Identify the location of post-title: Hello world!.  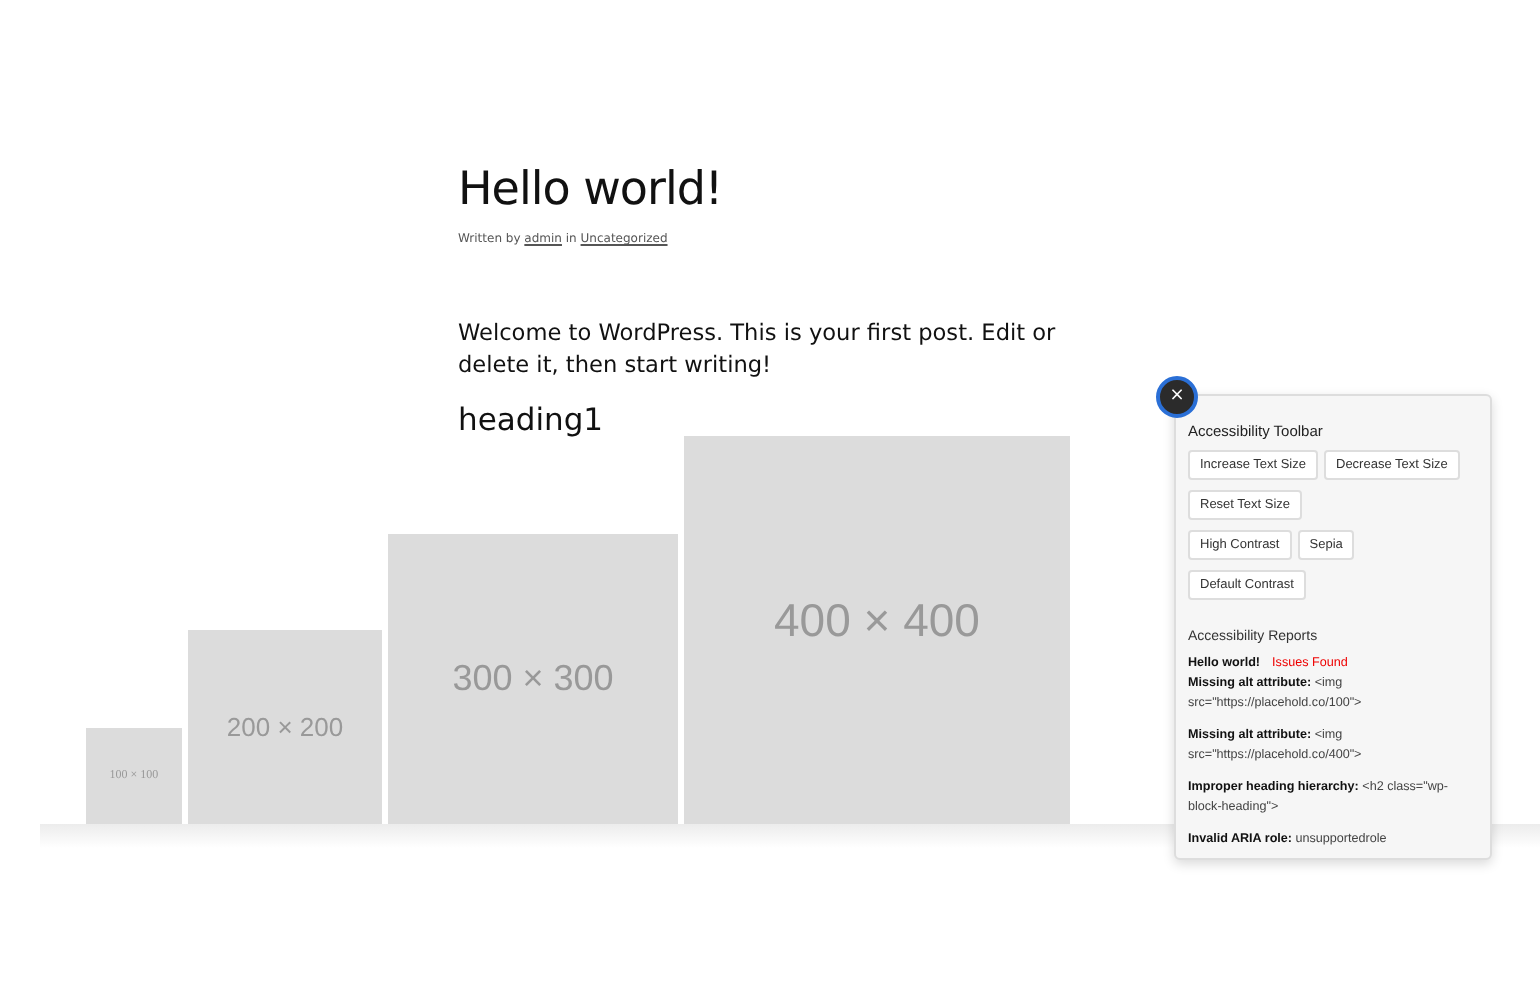
(591, 191).